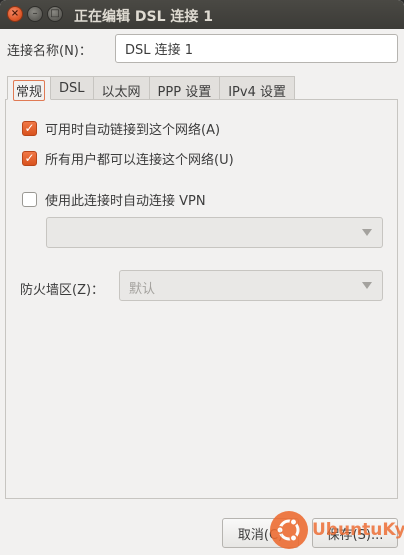  Describe the element at coordinates (133, 130) in the screenshot. I see `auto-connect-label: 可用时自动链接到这个网络(A)` at that location.